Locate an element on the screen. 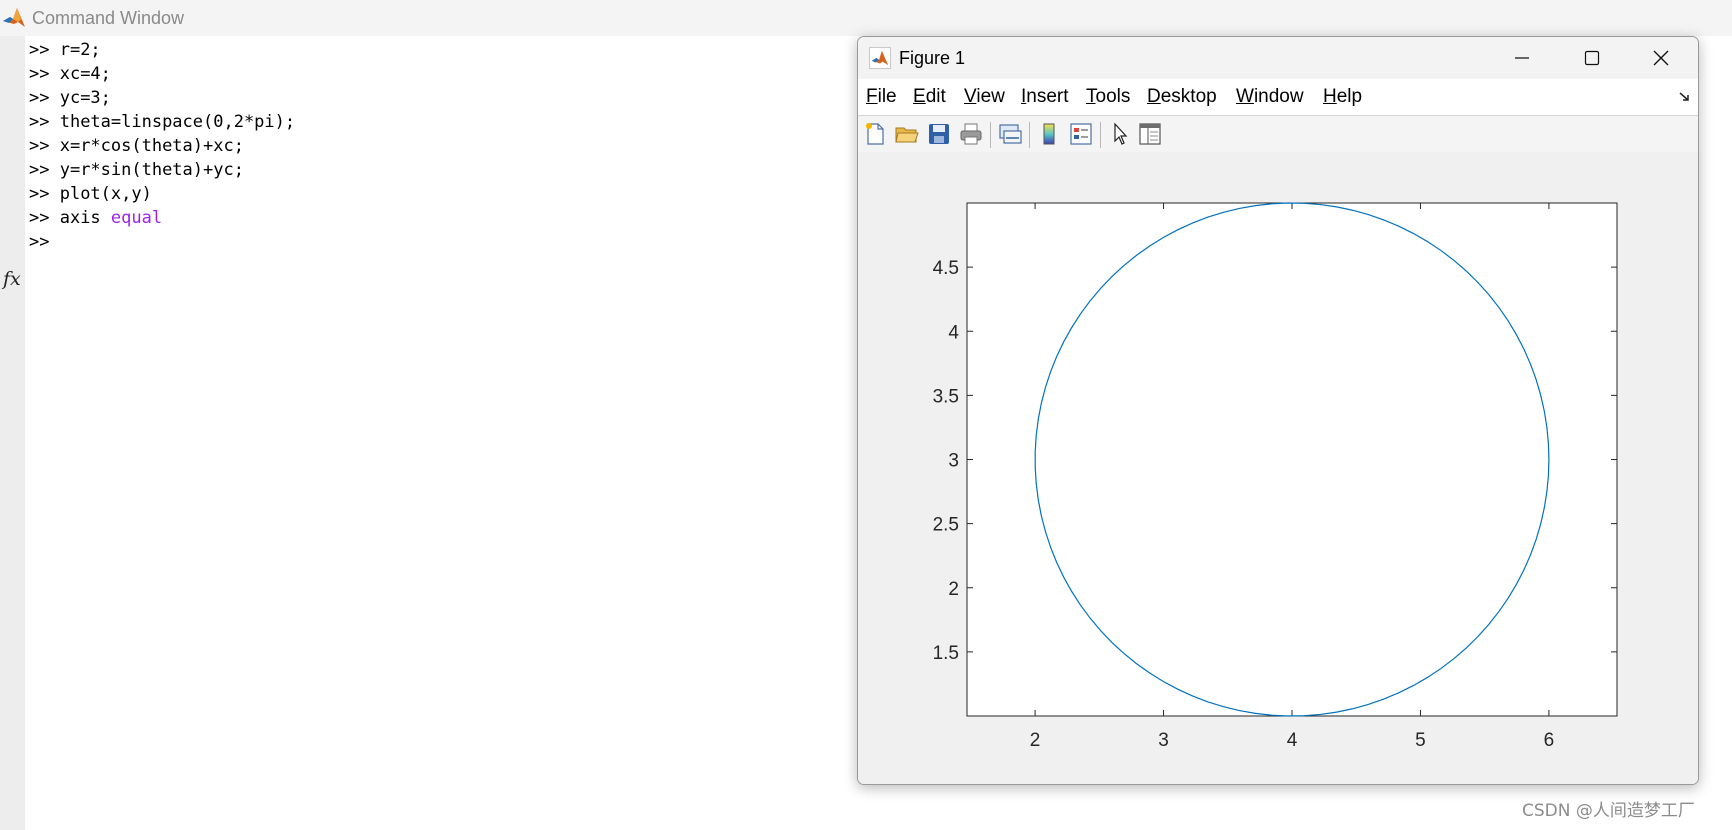  menu-insert: Insert is located at coordinates (1045, 97).